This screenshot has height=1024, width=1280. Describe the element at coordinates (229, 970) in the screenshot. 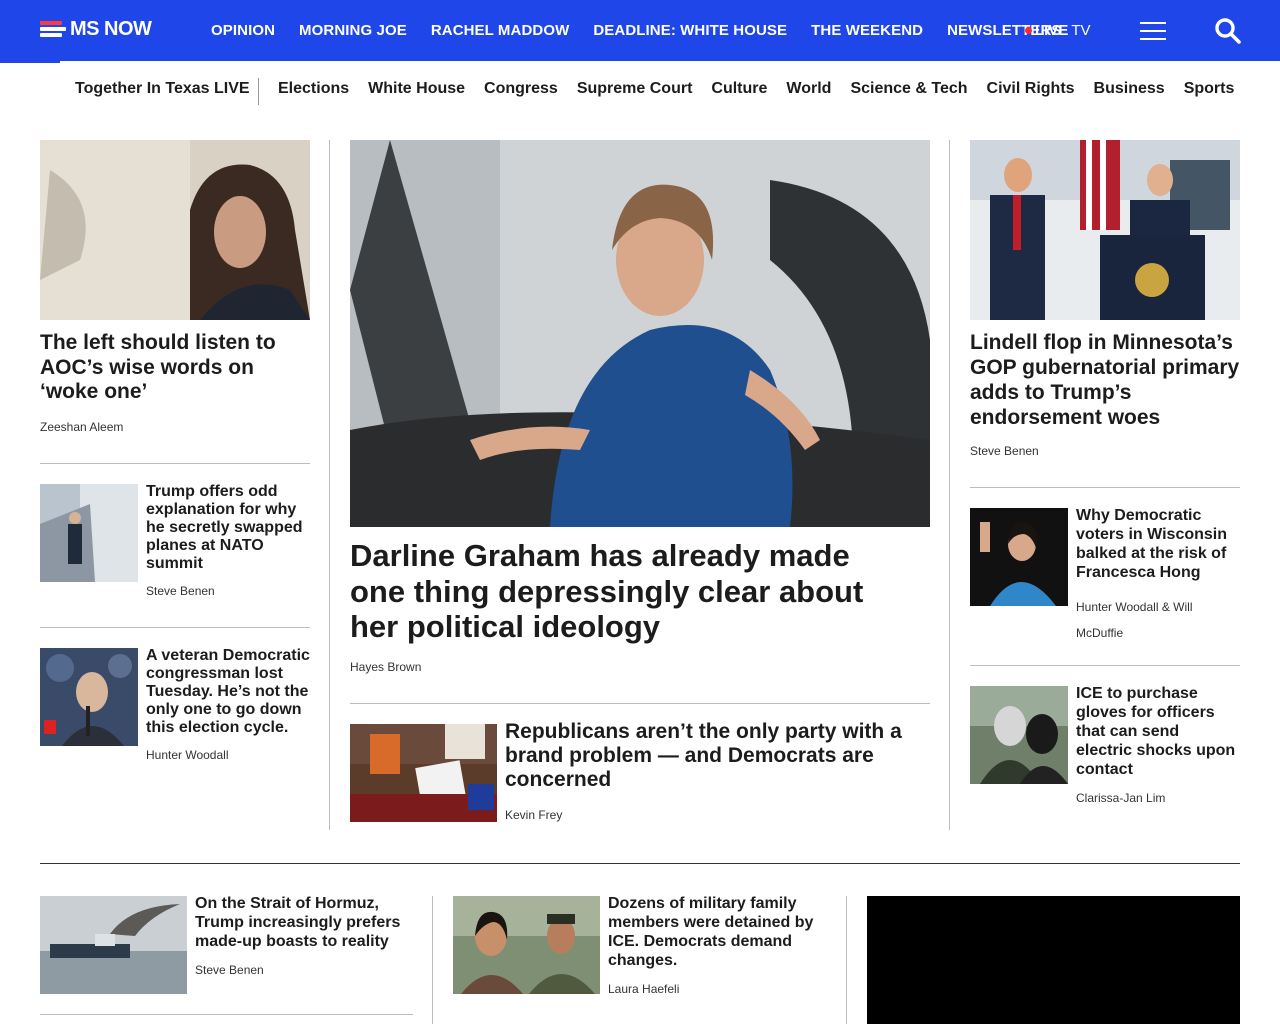

I see `bottom-story-1-byline: Steve Benen` at that location.